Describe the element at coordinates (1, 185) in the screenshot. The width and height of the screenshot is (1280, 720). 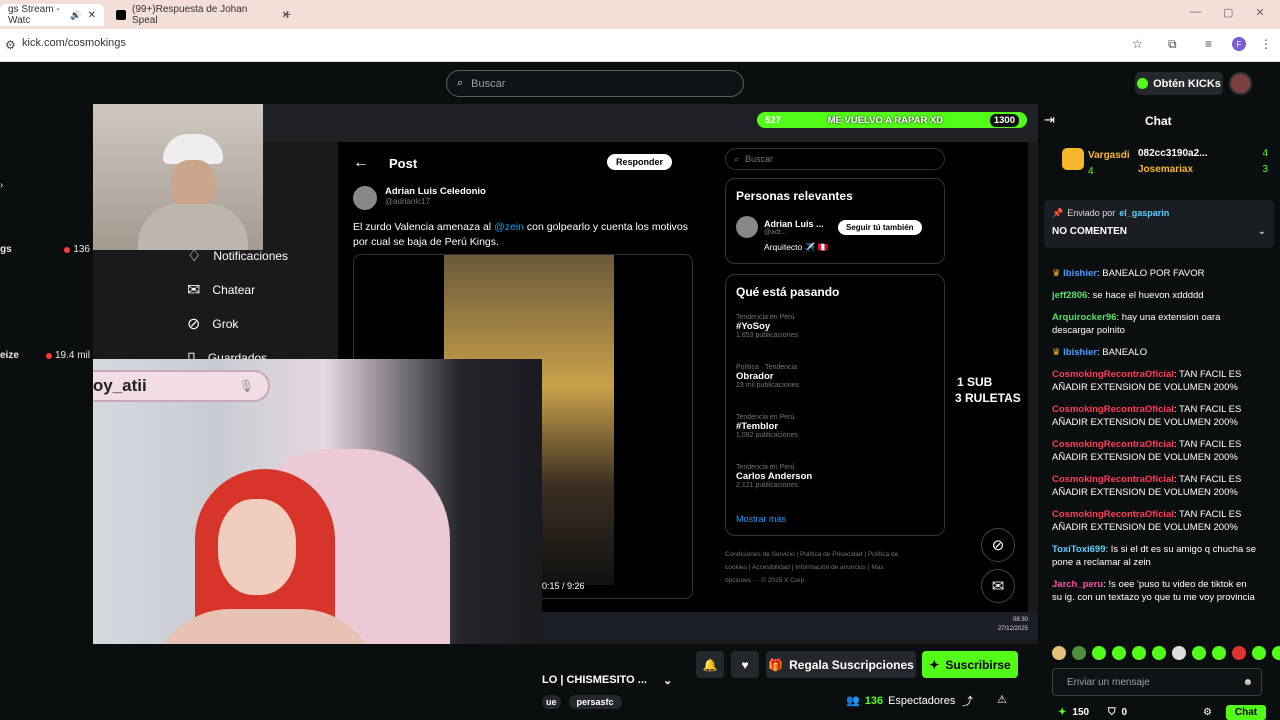
I see `chevron-right-icon: ›` at that location.